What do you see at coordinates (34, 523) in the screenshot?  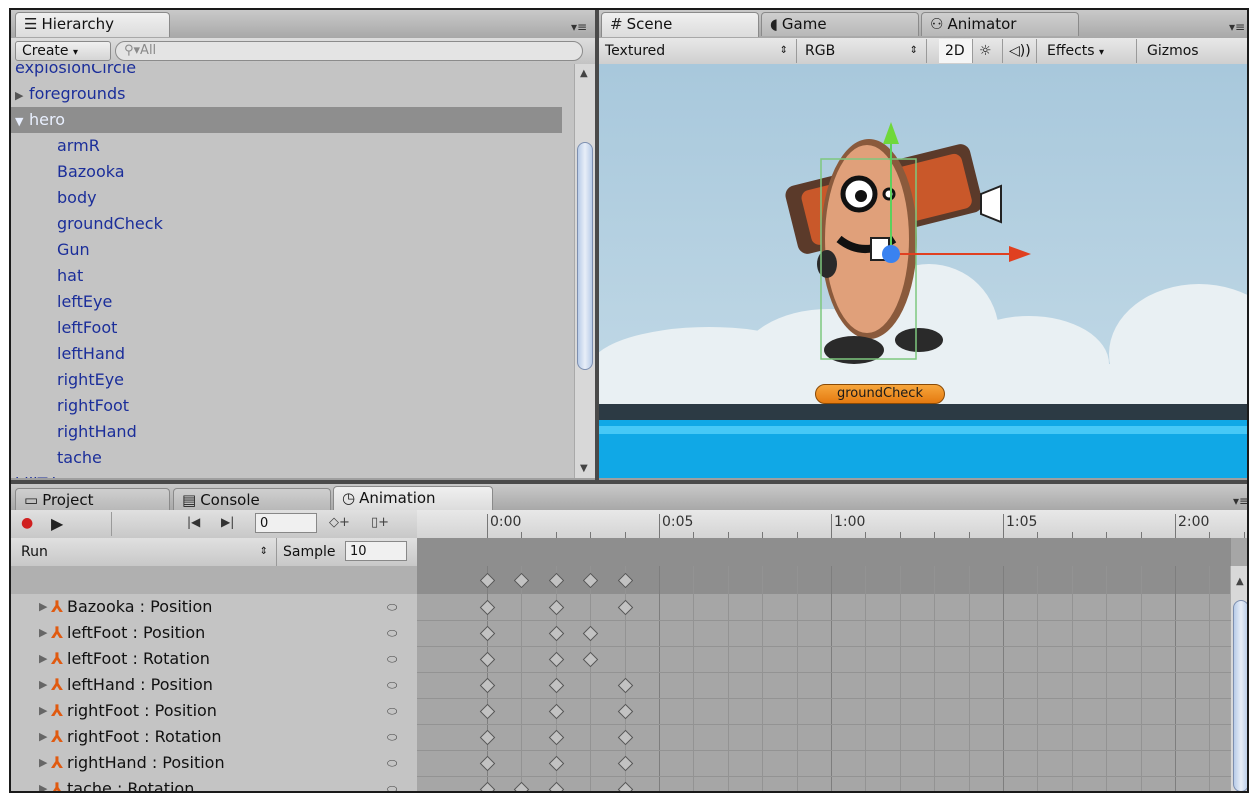 I see `record-button: ●` at bounding box center [34, 523].